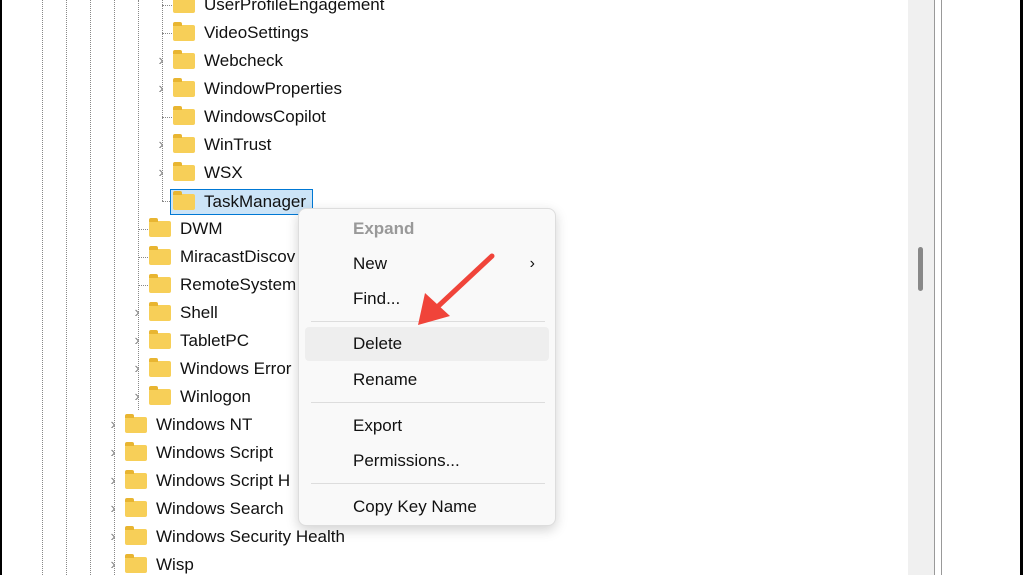 Image resolution: width=1023 pixels, height=577 pixels. I want to click on annotation-arrow, so click(456, 289).